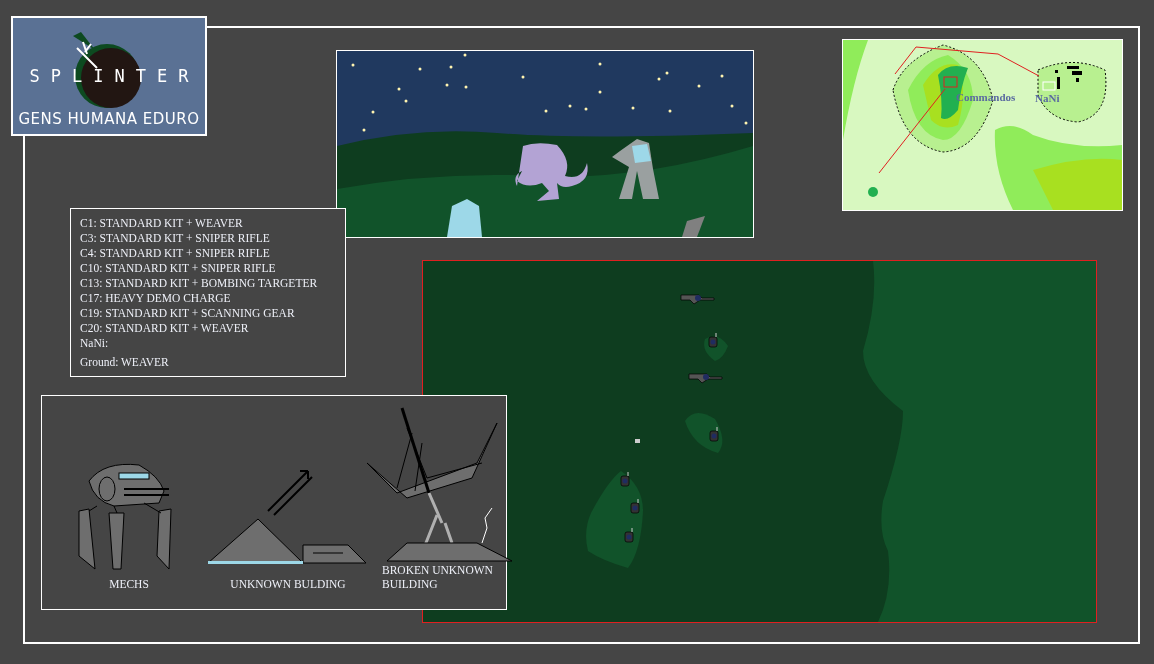 This screenshot has width=1154, height=664. Describe the element at coordinates (165, 328) in the screenshot. I see `roster-line: C20: STANDARD KIT + WEAVER` at that location.